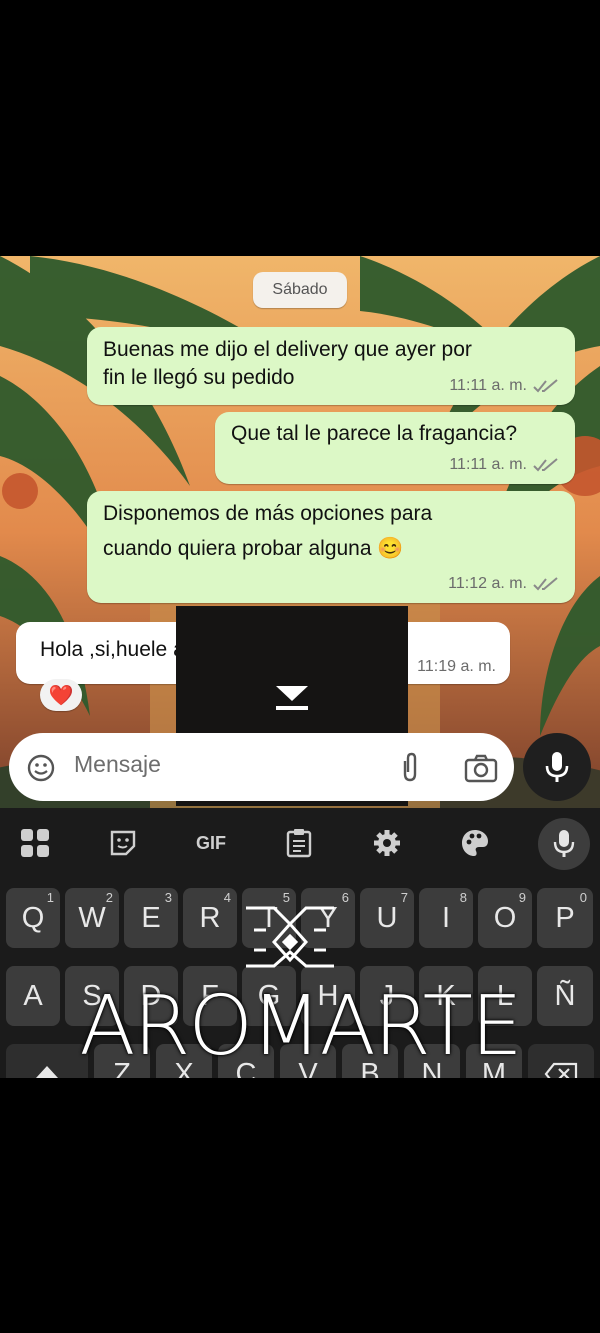  Describe the element at coordinates (475, 843) in the screenshot. I see `theme-palette-icon` at that location.